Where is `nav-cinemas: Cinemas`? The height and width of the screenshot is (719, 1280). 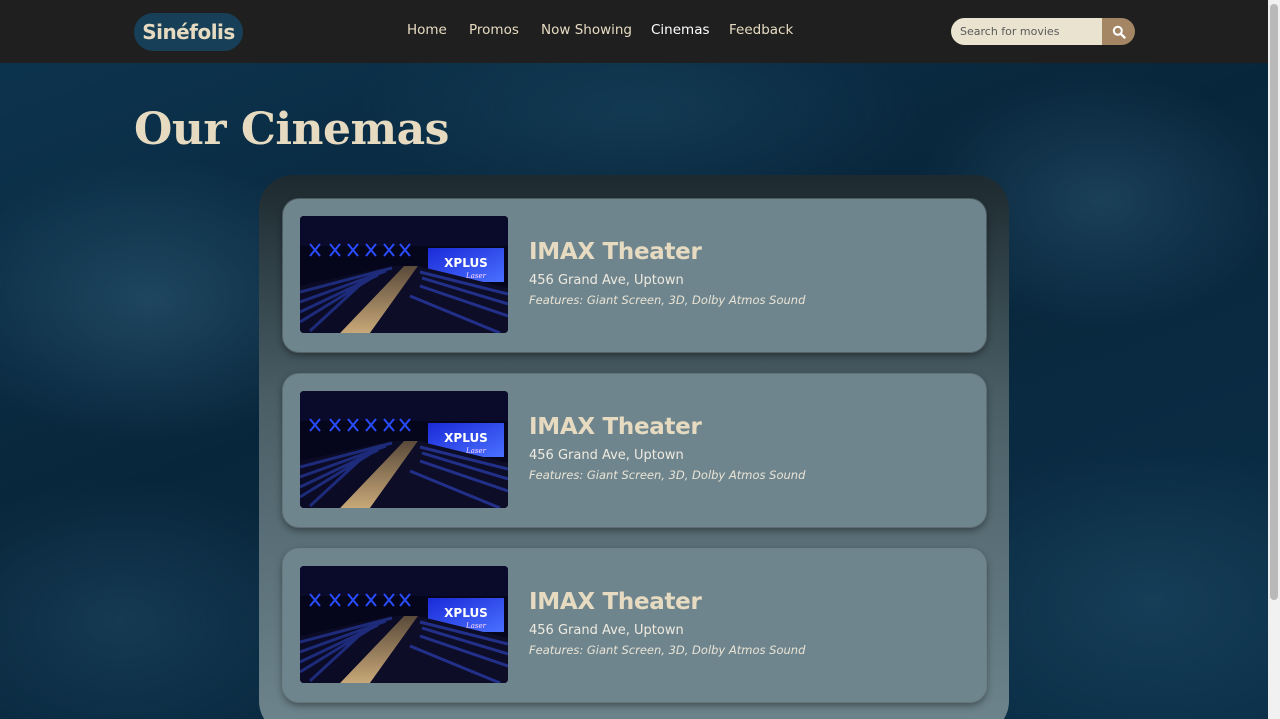
nav-cinemas: Cinemas is located at coordinates (680, 30).